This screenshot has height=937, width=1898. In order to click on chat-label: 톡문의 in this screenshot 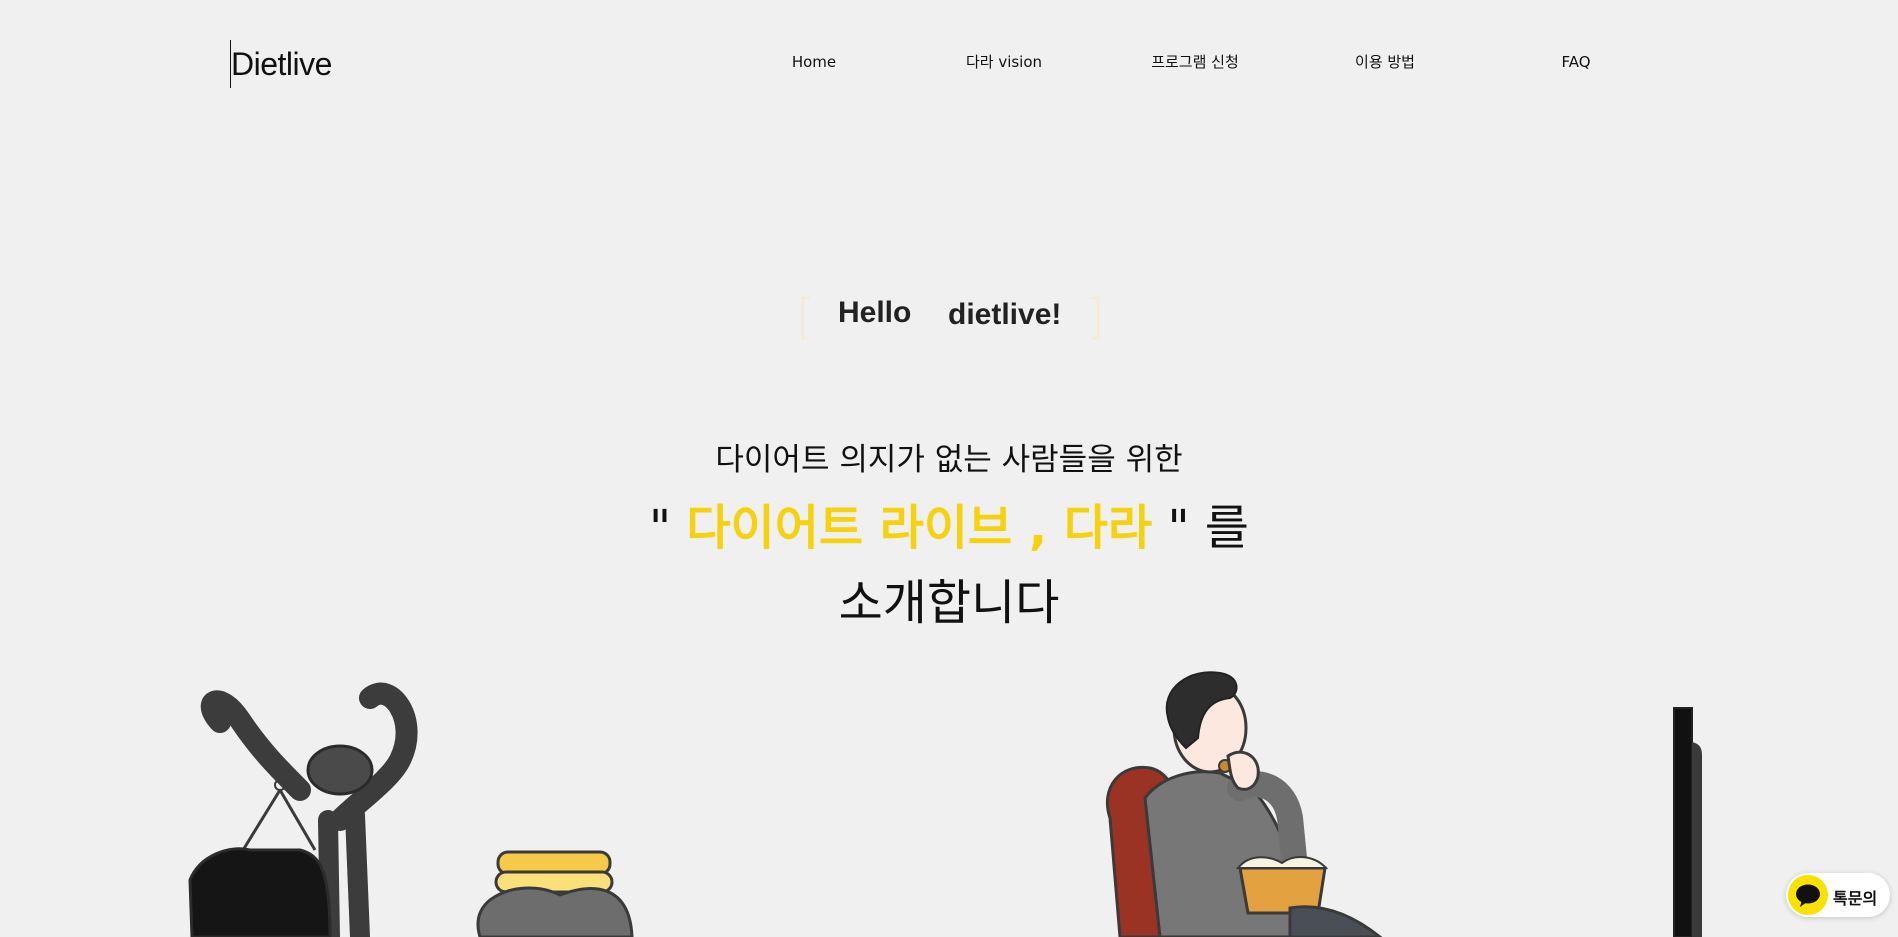, I will do `click(1855, 898)`.